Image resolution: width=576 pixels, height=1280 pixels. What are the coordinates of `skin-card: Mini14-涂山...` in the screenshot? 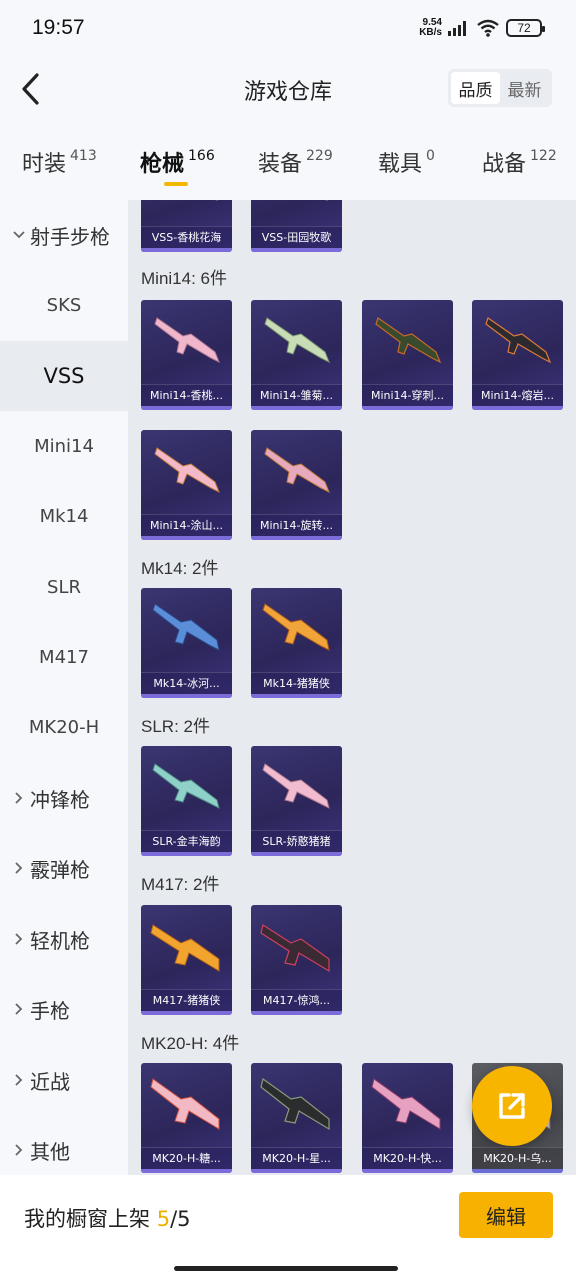 It's located at (186, 485).